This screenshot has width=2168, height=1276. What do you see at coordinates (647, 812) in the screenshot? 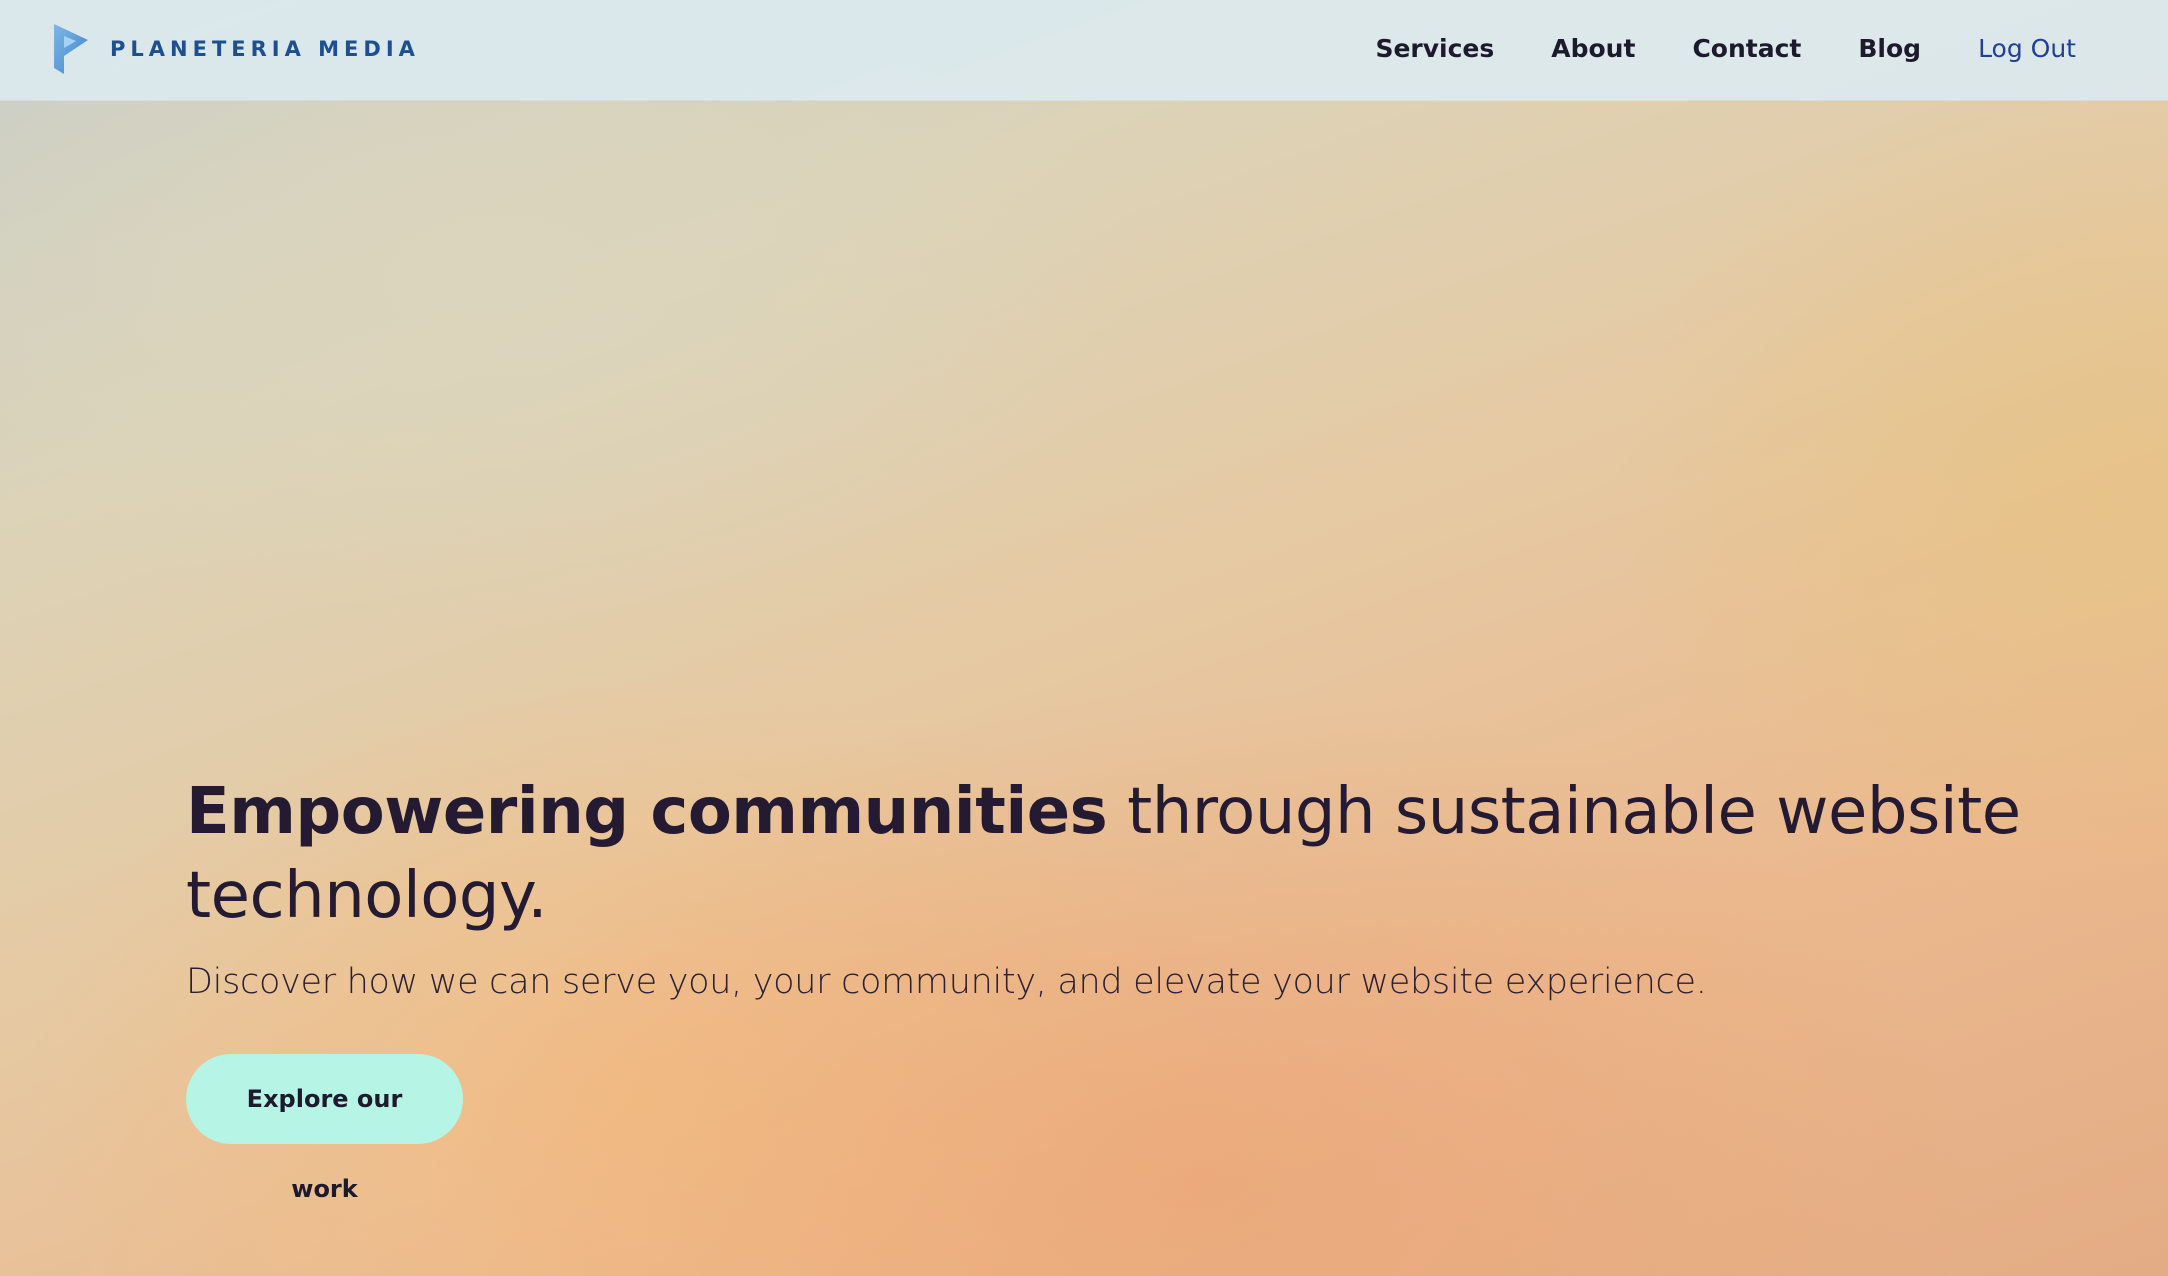
I see `hero-headline-strong: Empowering communities` at bounding box center [647, 812].